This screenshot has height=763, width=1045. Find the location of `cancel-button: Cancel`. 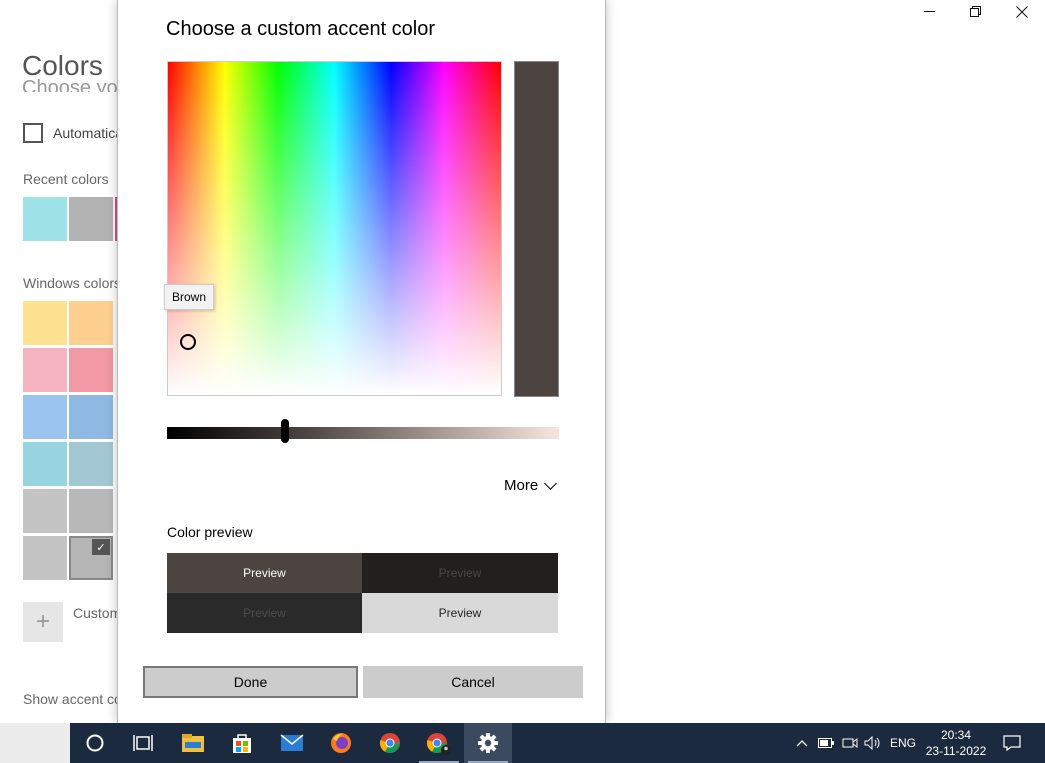

cancel-button: Cancel is located at coordinates (473, 682).